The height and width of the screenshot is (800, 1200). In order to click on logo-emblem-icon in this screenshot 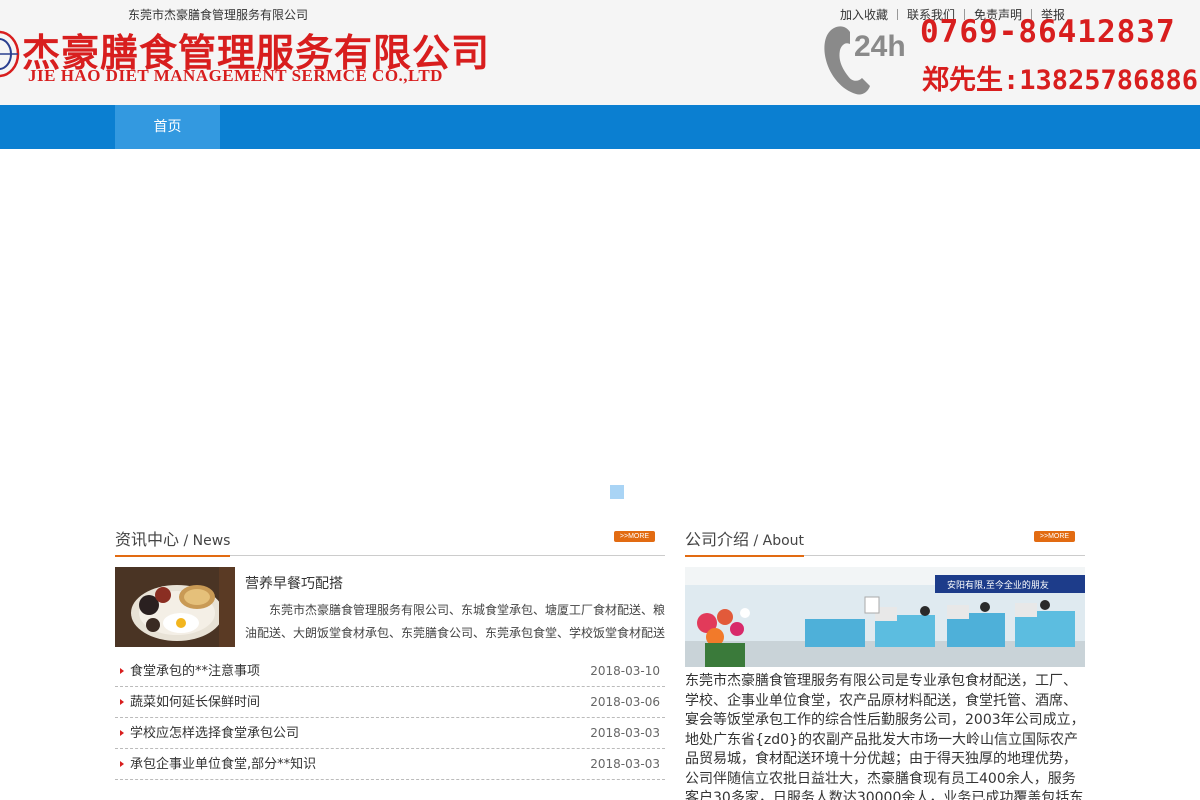, I will do `click(10, 54)`.